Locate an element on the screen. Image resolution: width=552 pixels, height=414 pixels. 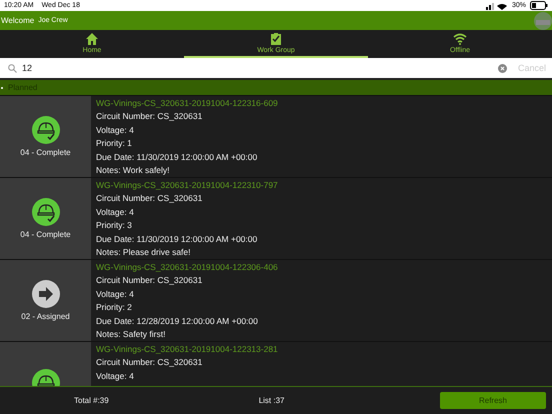
wifi-signal-icon is located at coordinates (497, 6).